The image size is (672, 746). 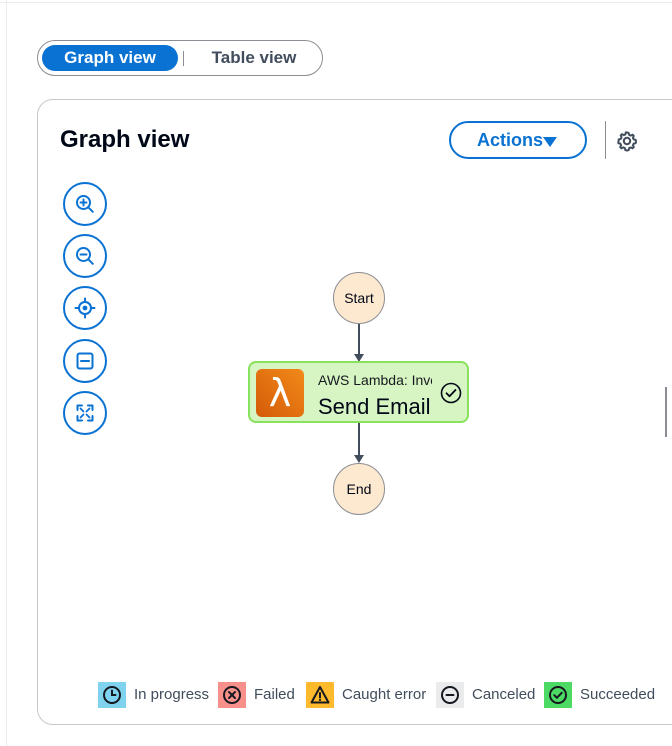 I want to click on view-toggle: Graph view Table view, so click(x=180, y=58).